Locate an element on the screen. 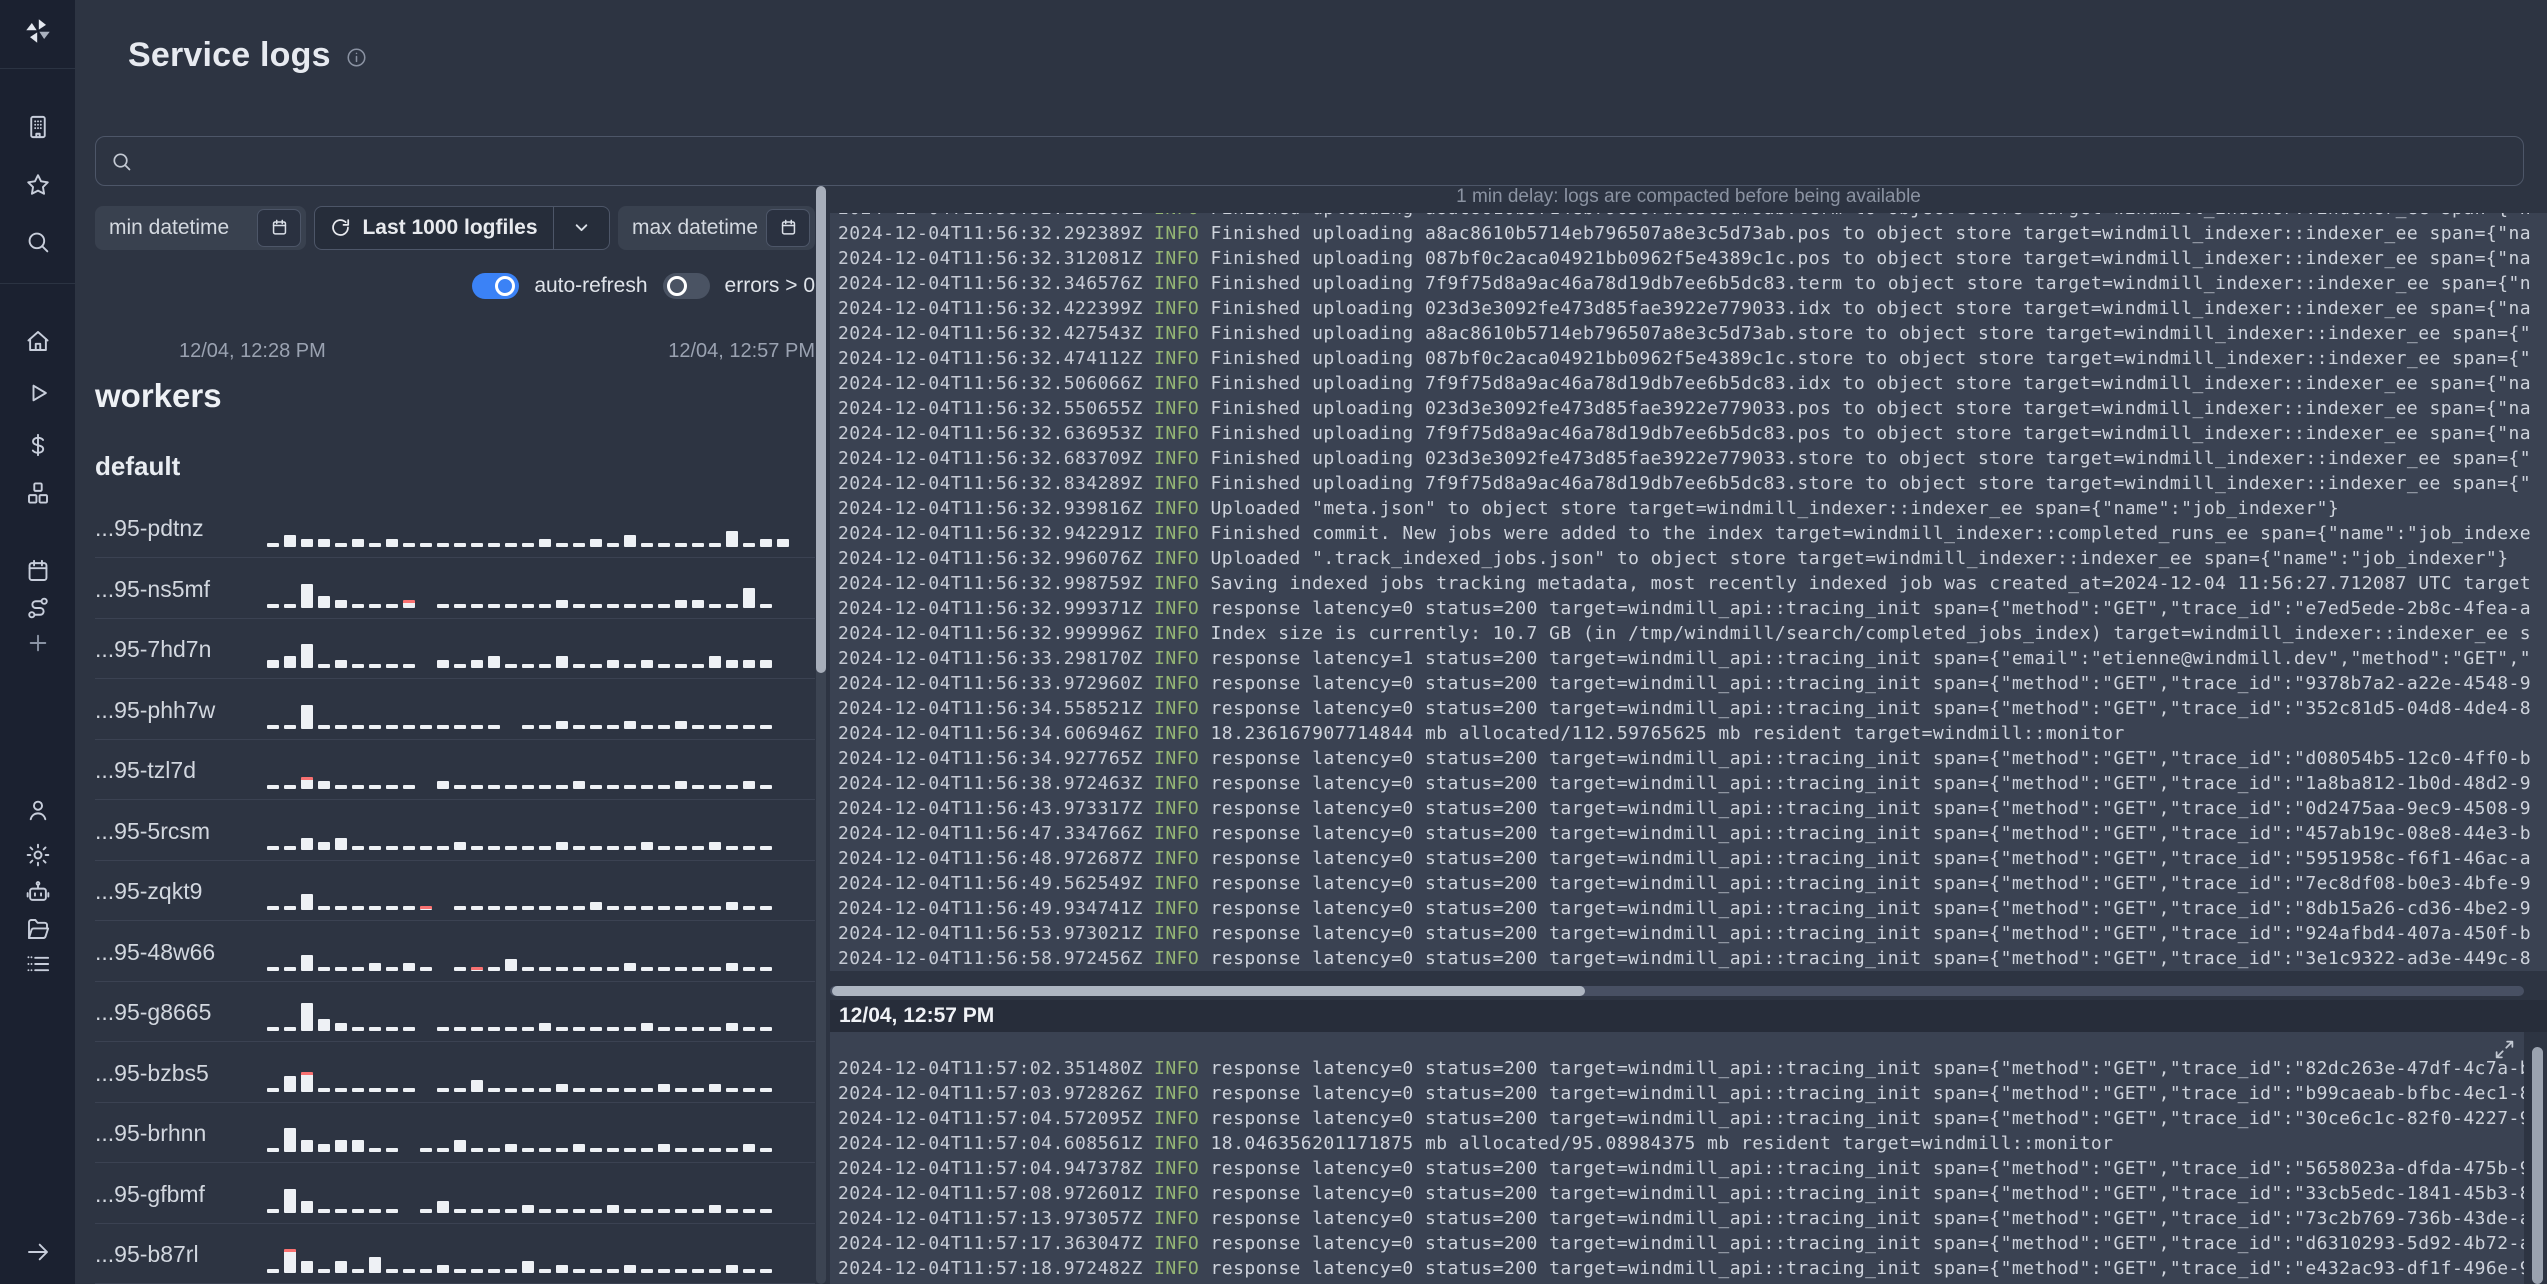 This screenshot has height=1284, width=2547. expand-icon is located at coordinates (2504, 1049).